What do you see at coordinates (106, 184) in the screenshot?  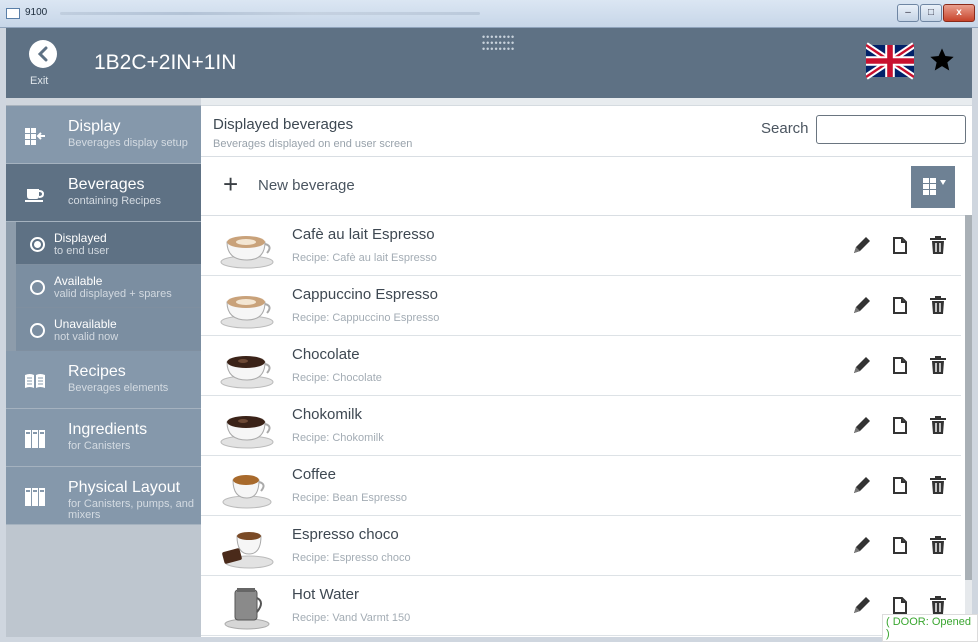 I see `sidebar-item-title: Beverages` at bounding box center [106, 184].